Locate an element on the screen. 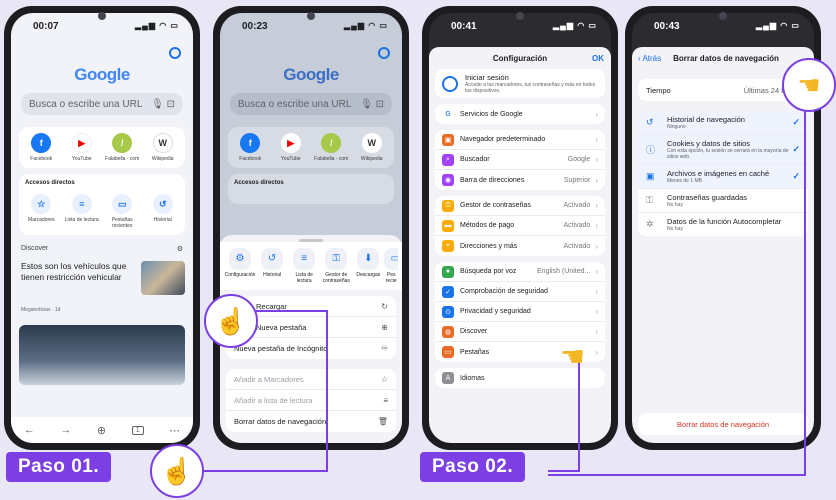 This screenshot has height=500, width=836. menu-clear-browsing-data: Borrar datos de navegación 🗑 is located at coordinates (311, 421).